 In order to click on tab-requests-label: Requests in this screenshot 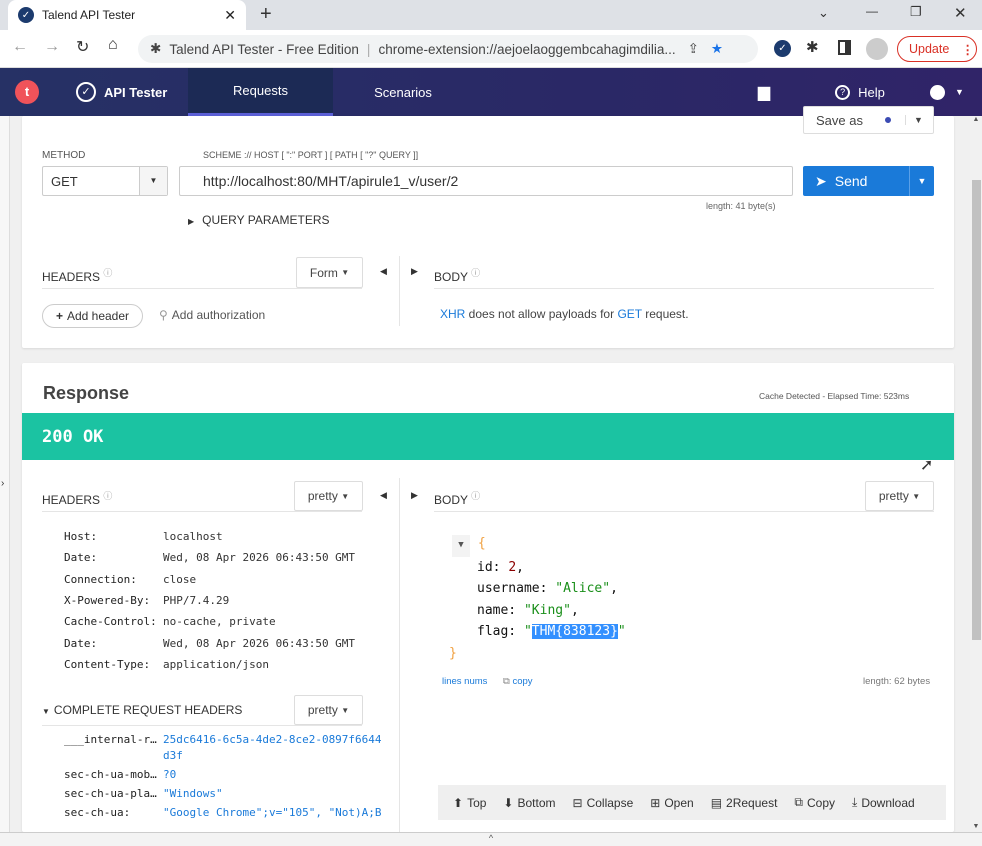, I will do `click(260, 90)`.